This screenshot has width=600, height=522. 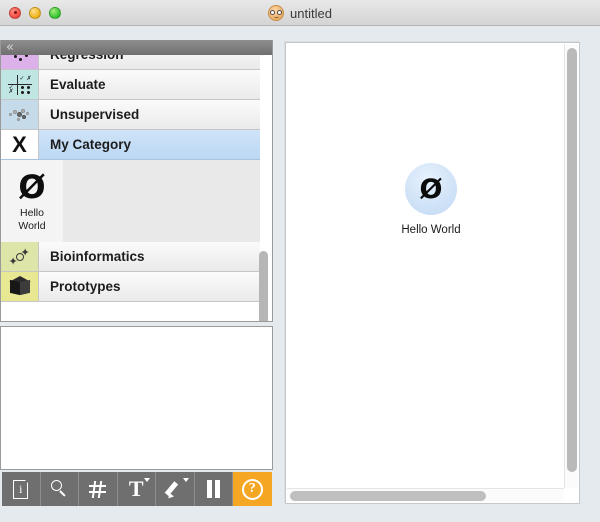 I want to click on canvas-node-circle: Ø, so click(x=431, y=189).